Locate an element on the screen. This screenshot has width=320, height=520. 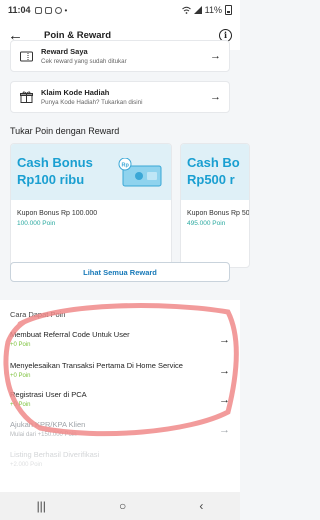
home-icon: ○ is located at coordinates (122, 506).